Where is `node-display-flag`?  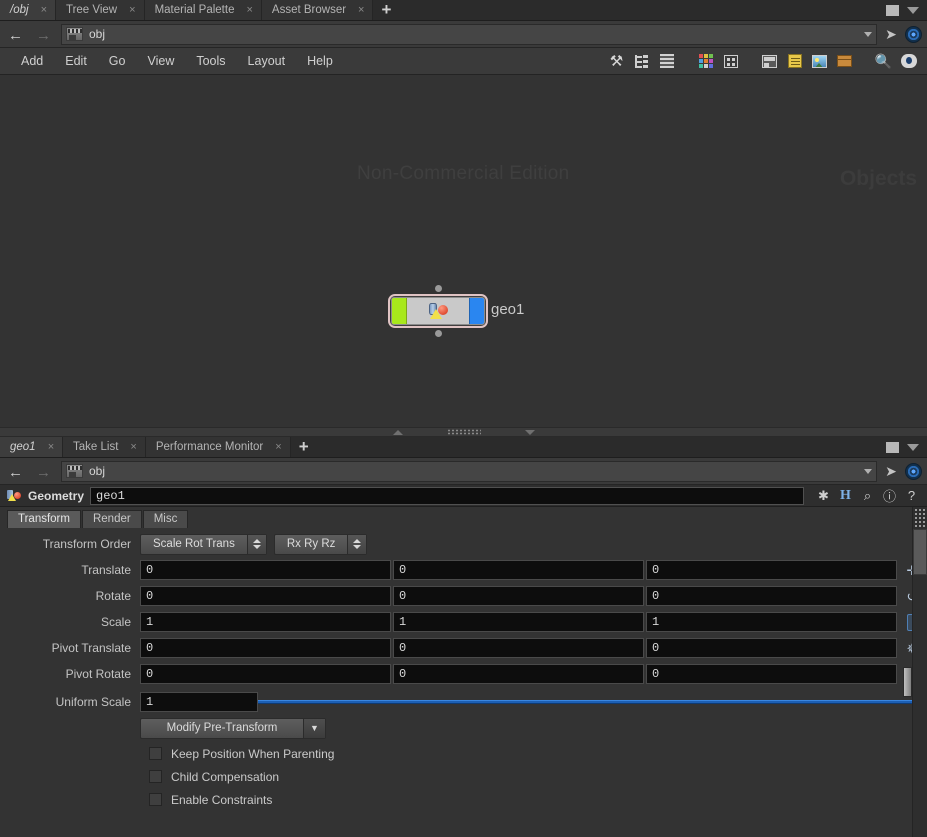
node-display-flag is located at coordinates (399, 311).